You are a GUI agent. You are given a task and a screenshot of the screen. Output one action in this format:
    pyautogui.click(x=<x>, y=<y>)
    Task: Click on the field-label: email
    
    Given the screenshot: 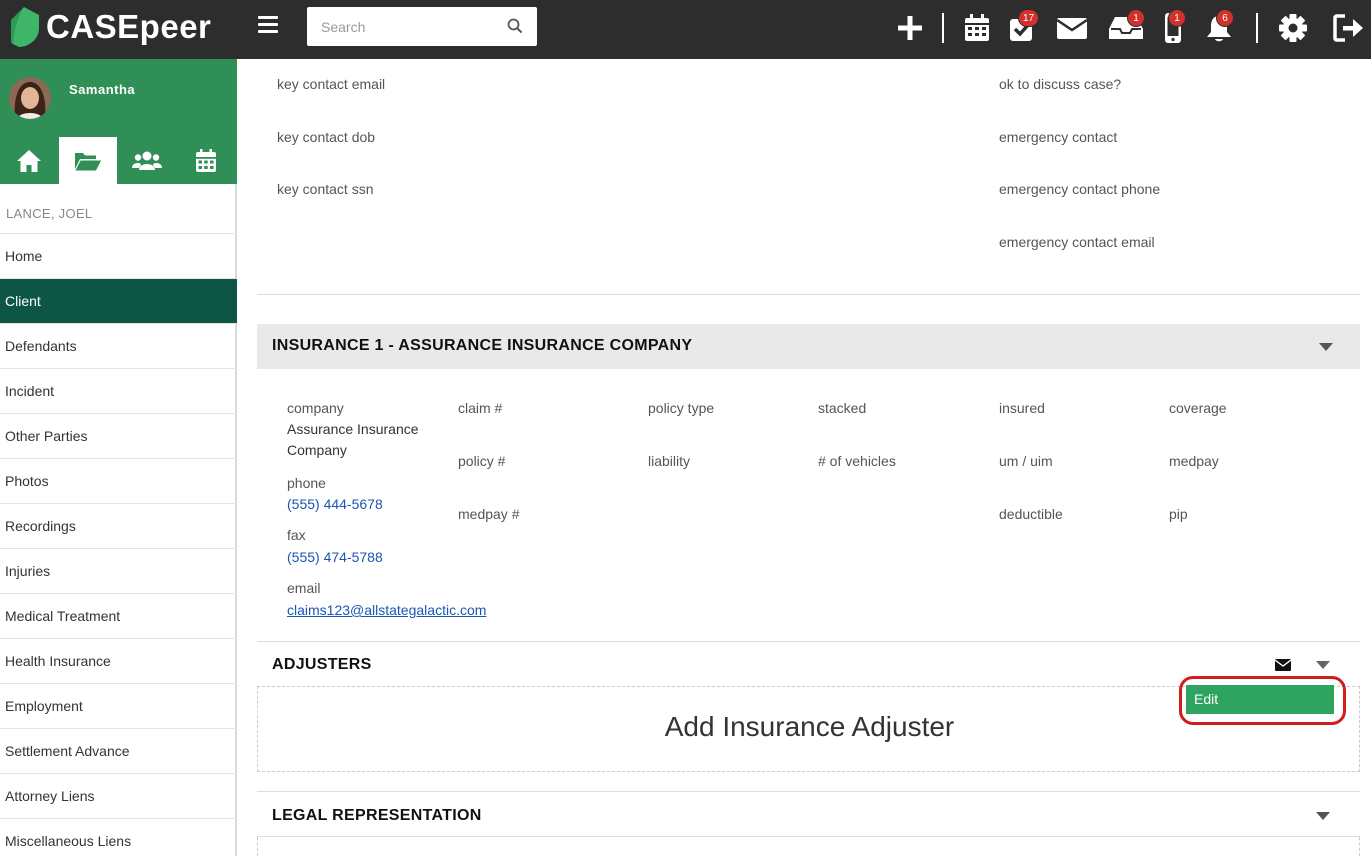 What is the action you would take?
    pyautogui.click(x=304, y=588)
    